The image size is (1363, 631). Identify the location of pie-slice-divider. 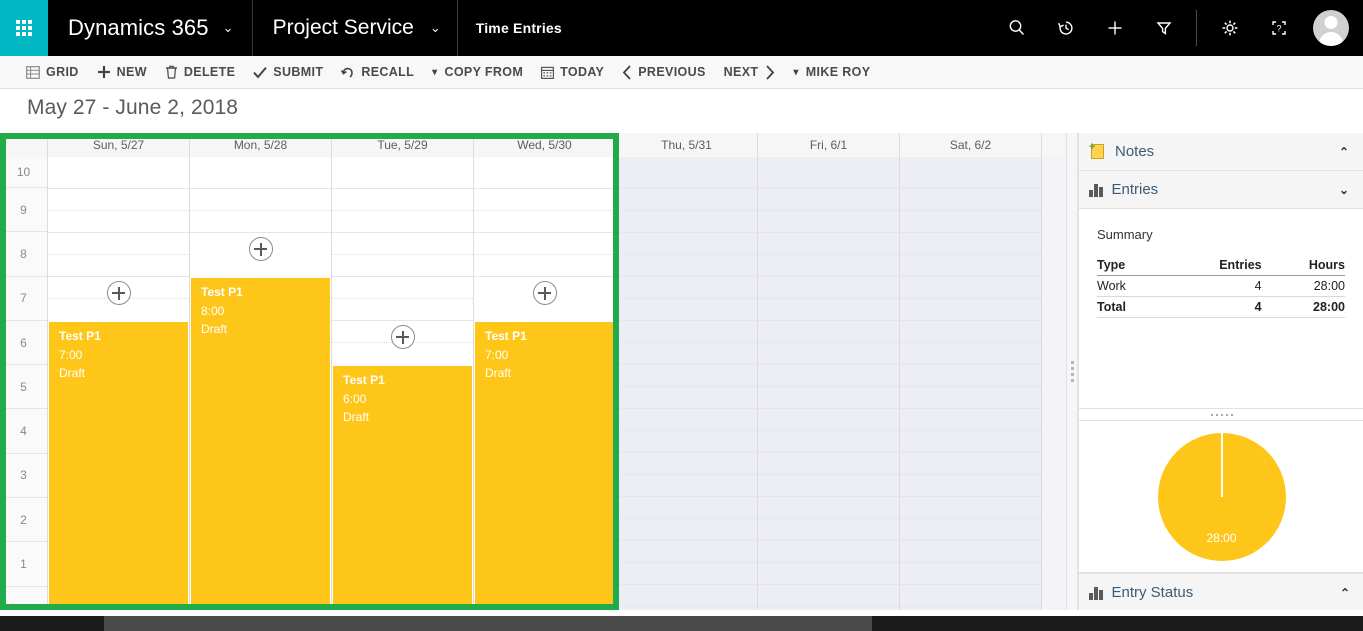
(1221, 464).